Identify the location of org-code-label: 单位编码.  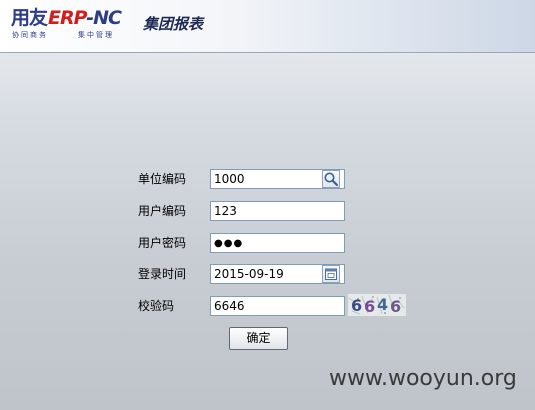
(162, 179).